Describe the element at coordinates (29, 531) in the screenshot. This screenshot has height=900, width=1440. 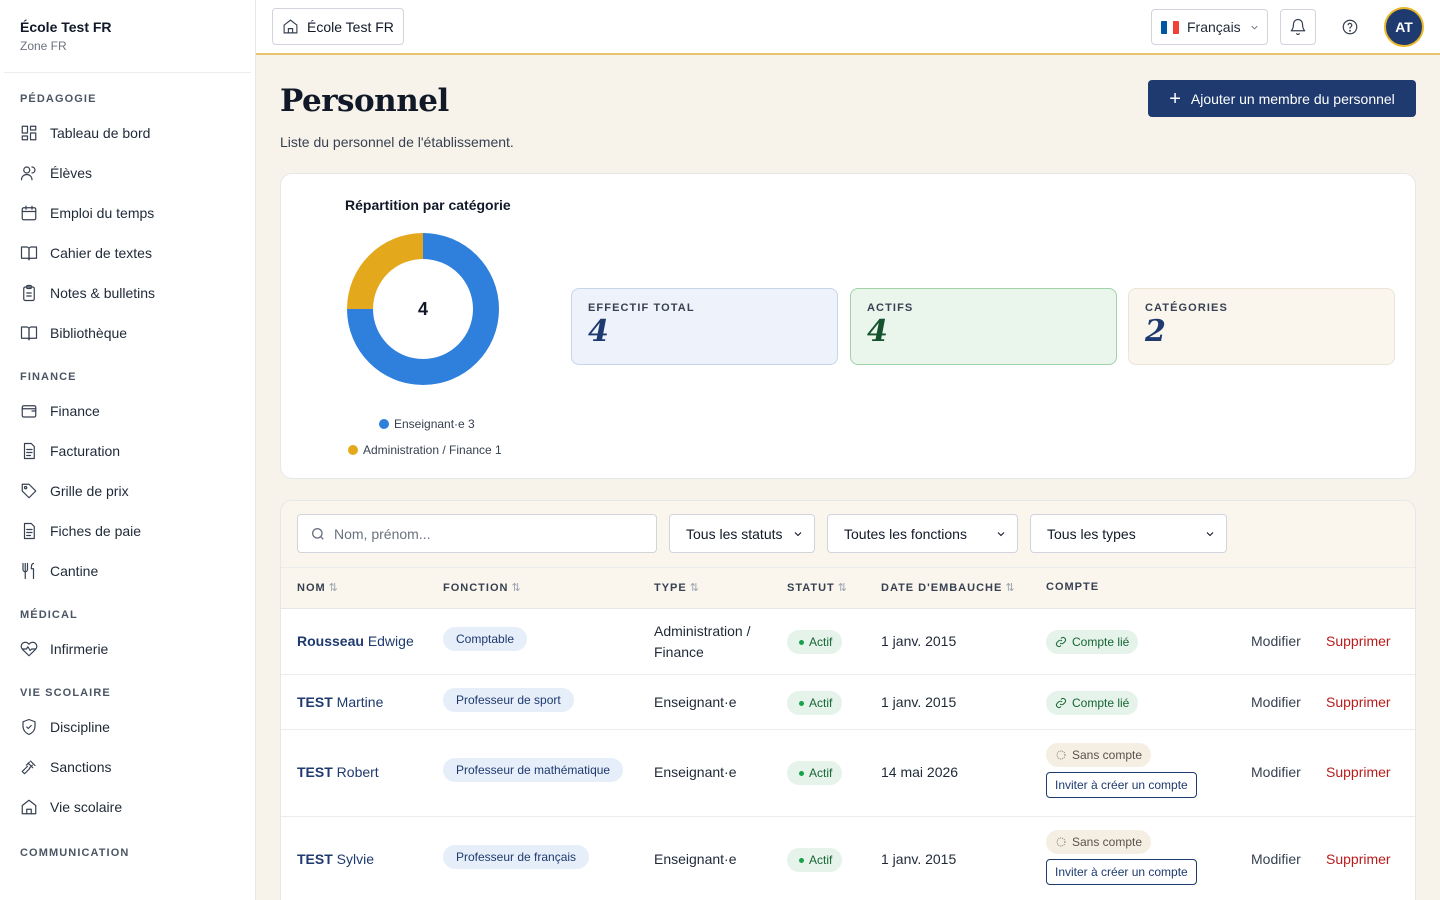
I see `payslip-icon` at that location.